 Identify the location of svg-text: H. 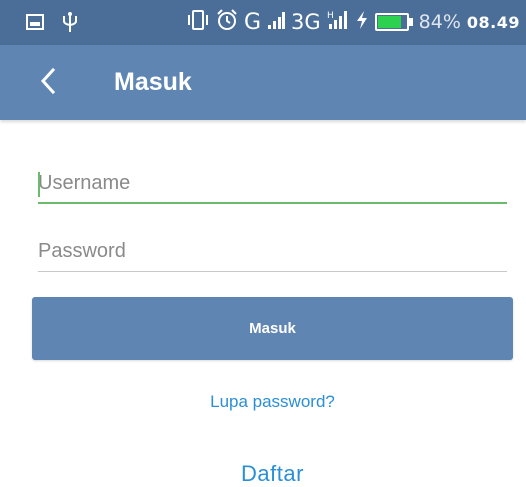
(330, 16).